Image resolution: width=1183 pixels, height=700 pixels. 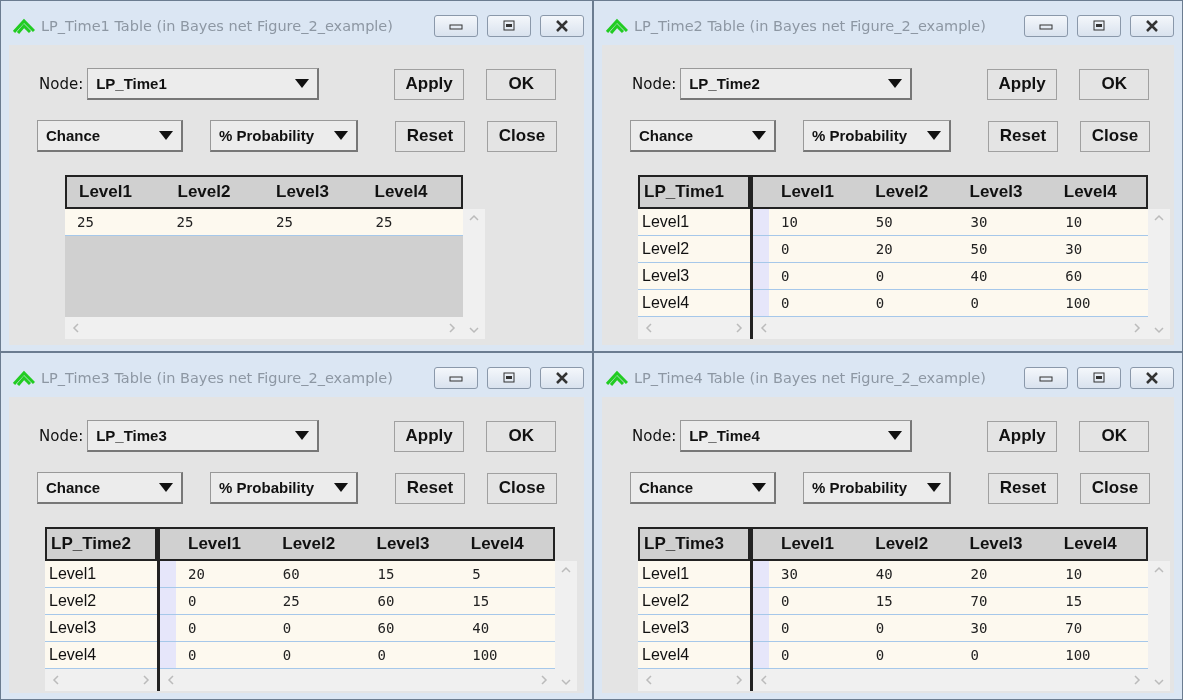 What do you see at coordinates (61, 436) in the screenshot?
I see `node-label: Node:` at bounding box center [61, 436].